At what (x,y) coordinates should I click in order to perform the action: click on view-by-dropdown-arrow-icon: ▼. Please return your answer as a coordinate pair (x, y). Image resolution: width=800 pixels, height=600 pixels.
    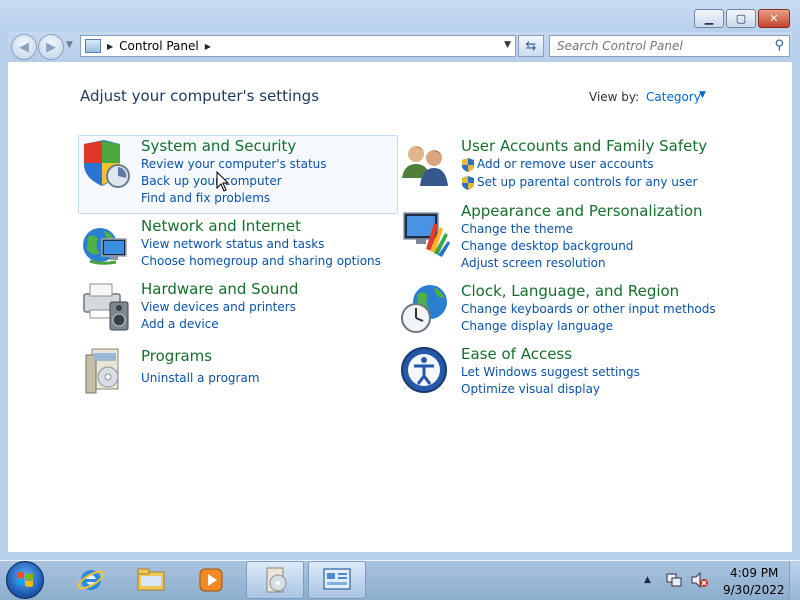
    Looking at the image, I should click on (702, 95).